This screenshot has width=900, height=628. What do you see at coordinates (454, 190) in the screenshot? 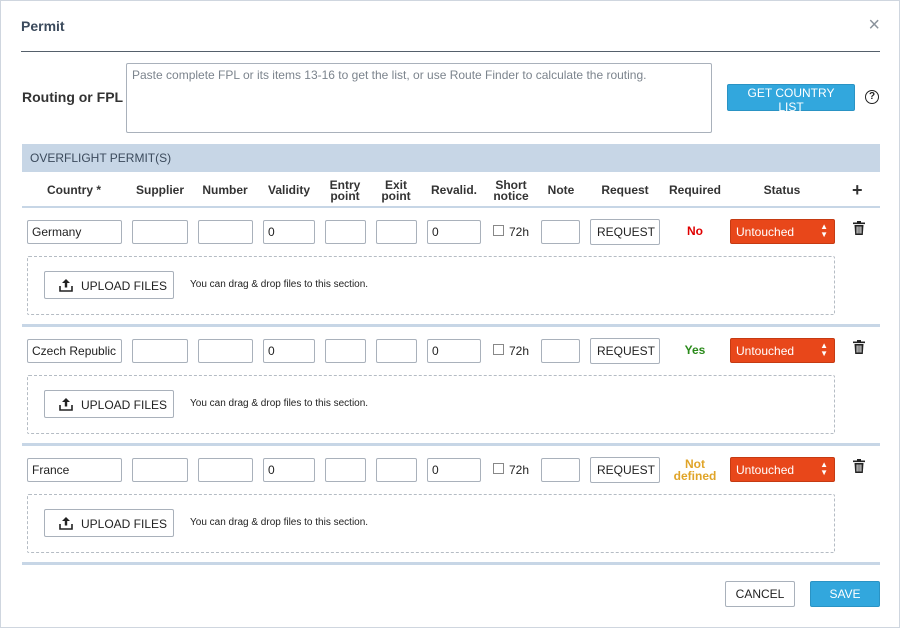
I see `col-revalid: Revalid.` at bounding box center [454, 190].